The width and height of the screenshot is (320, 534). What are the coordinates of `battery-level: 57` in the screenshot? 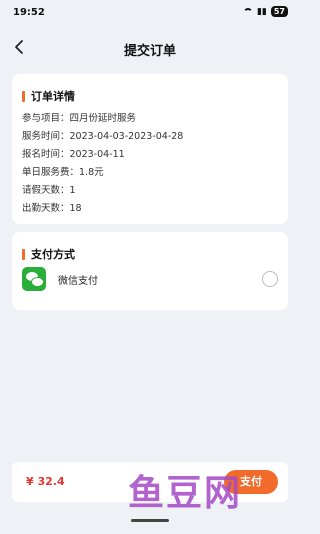 It's located at (279, 11).